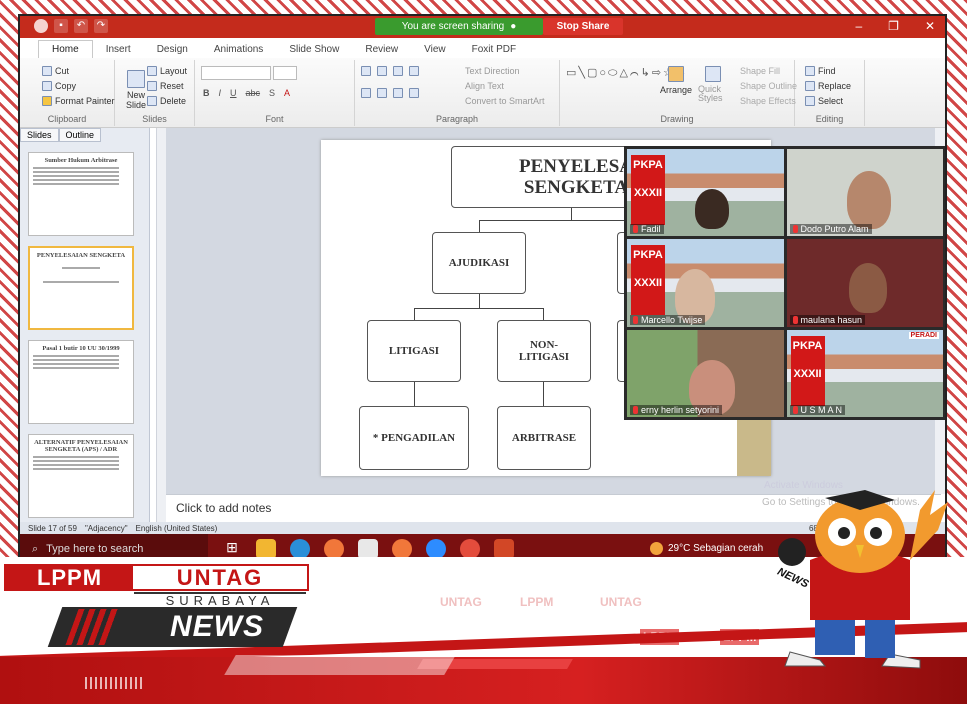  I want to click on minimize-icon: –, so click(858, 26).